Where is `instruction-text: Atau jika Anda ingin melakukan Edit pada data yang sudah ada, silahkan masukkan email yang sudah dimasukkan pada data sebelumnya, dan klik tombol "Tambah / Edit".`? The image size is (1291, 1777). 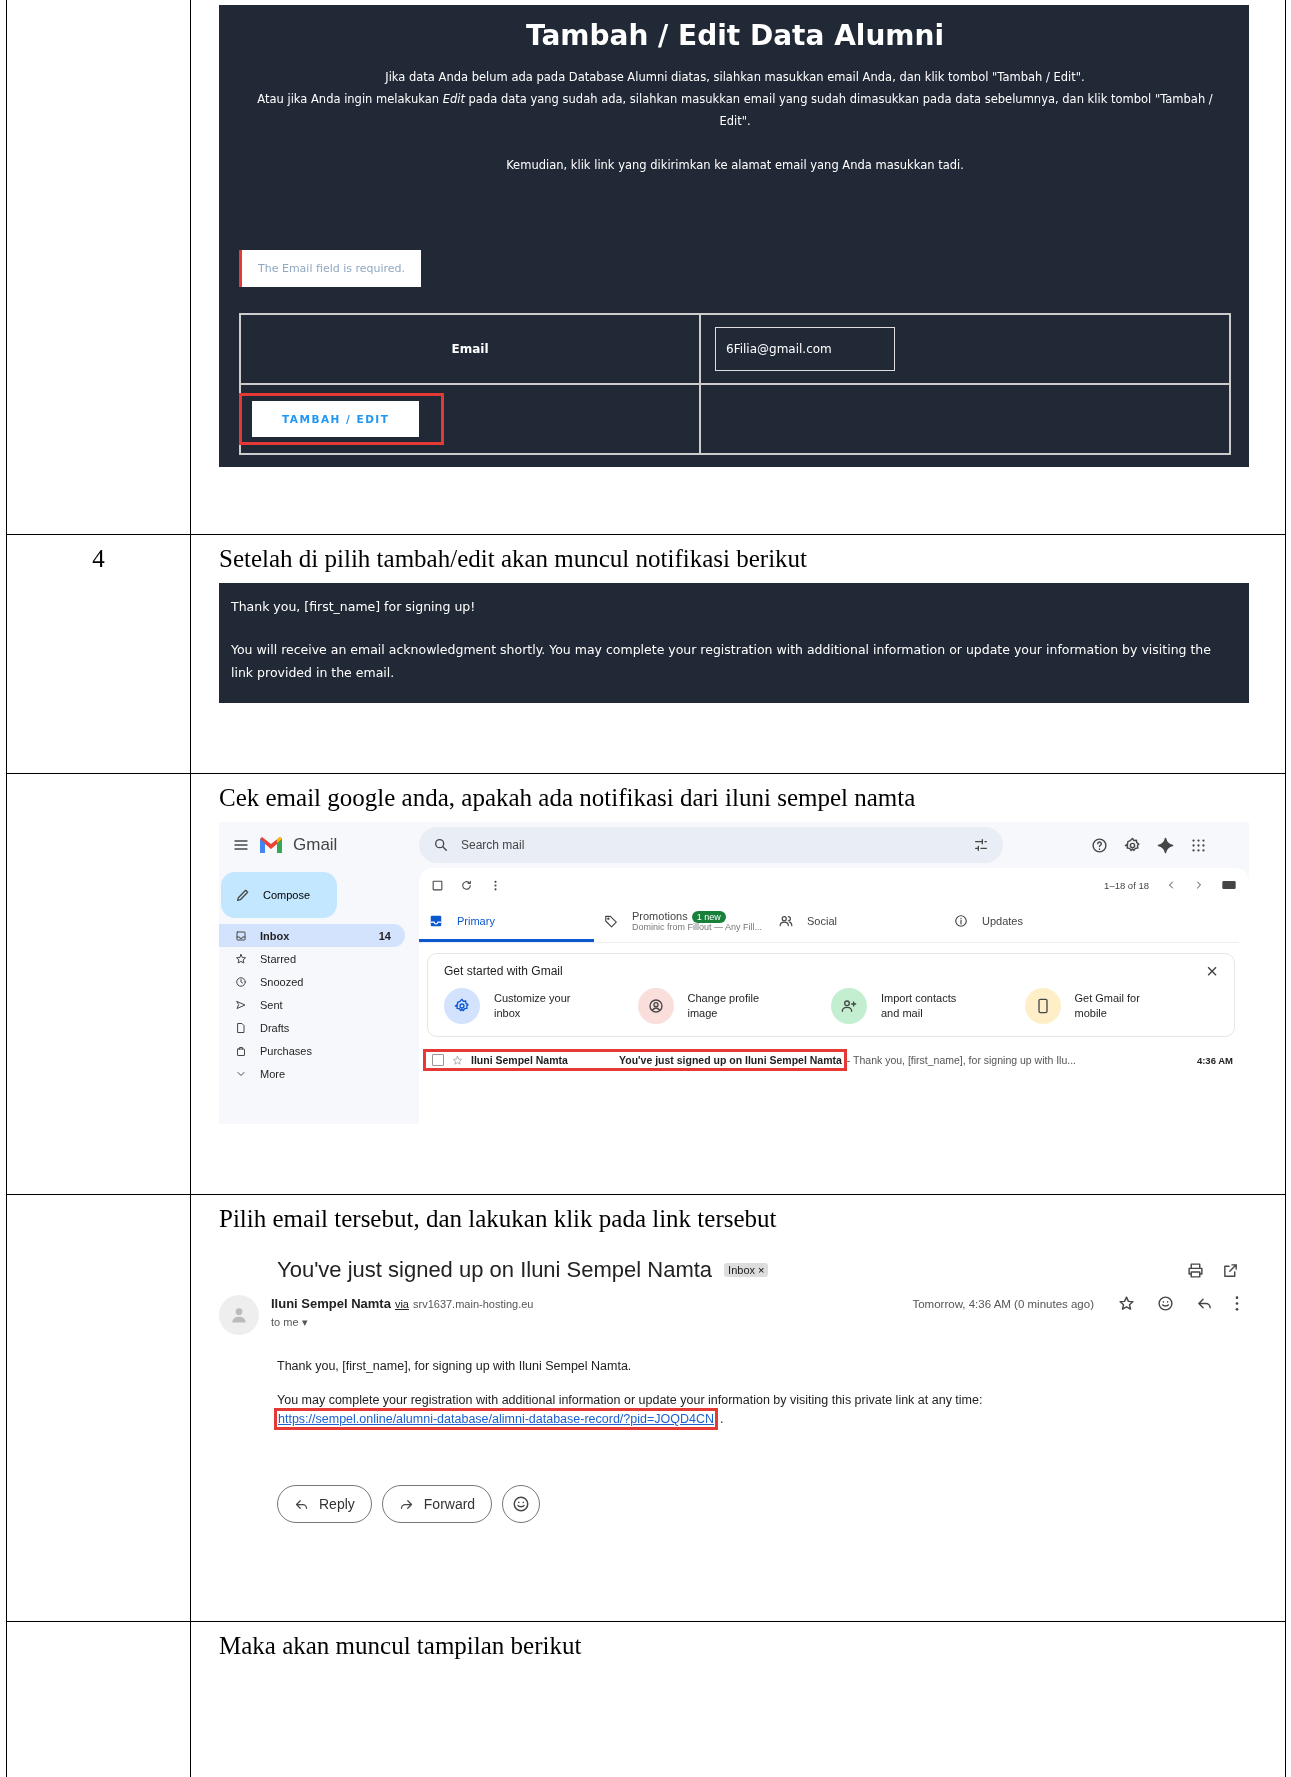
instruction-text: Atau jika Anda ingin melakukan Edit pada data yang sudah ada, silahkan masukkan email yang sudah dimasukkan pada data sebelumnya, dan klik tombol "Tambah / Edit". is located at coordinates (735, 110).